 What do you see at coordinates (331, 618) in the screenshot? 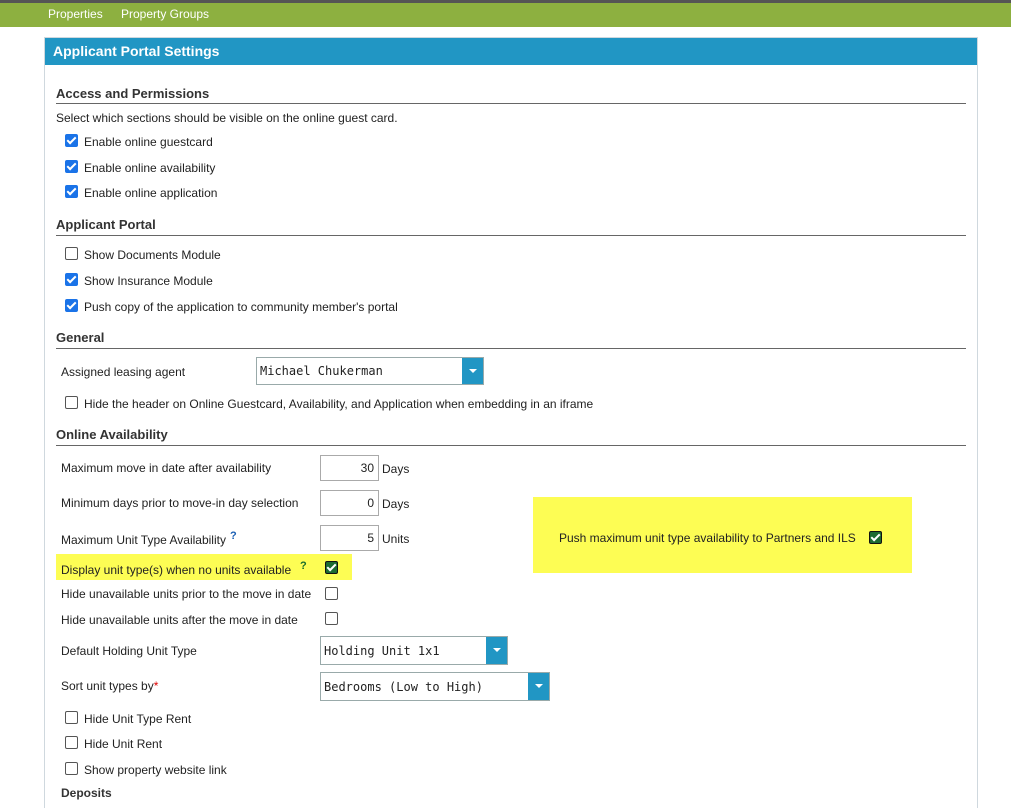
I see `hide-after-checkbox` at bounding box center [331, 618].